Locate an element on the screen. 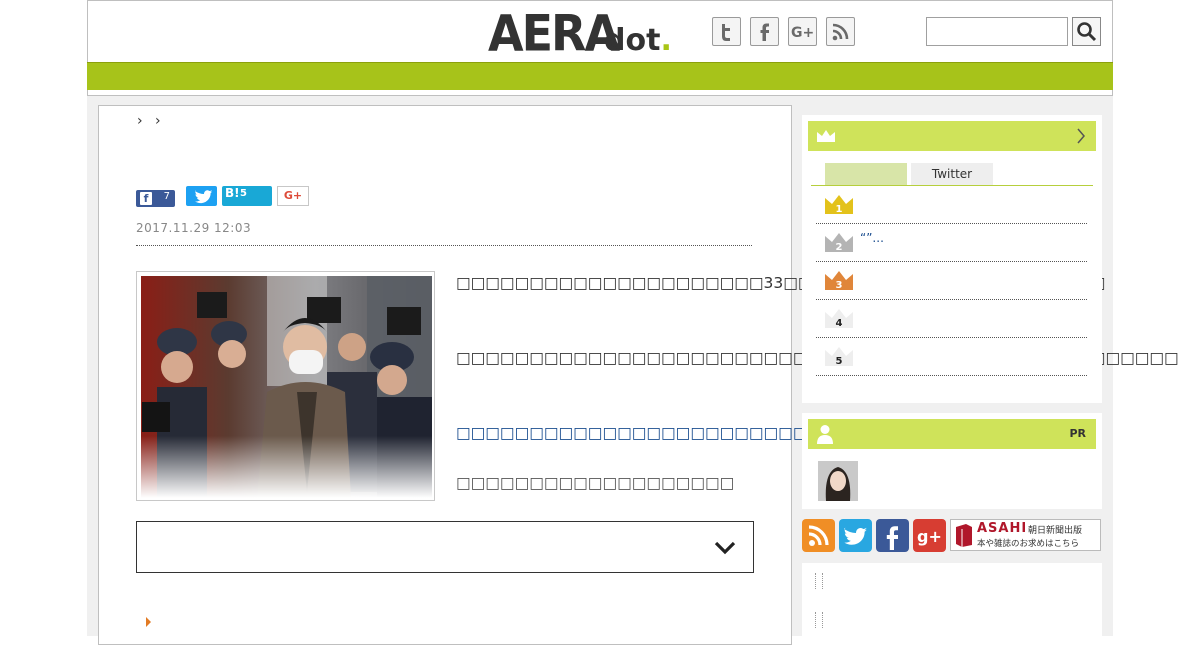  search-button is located at coordinates (1086, 31).